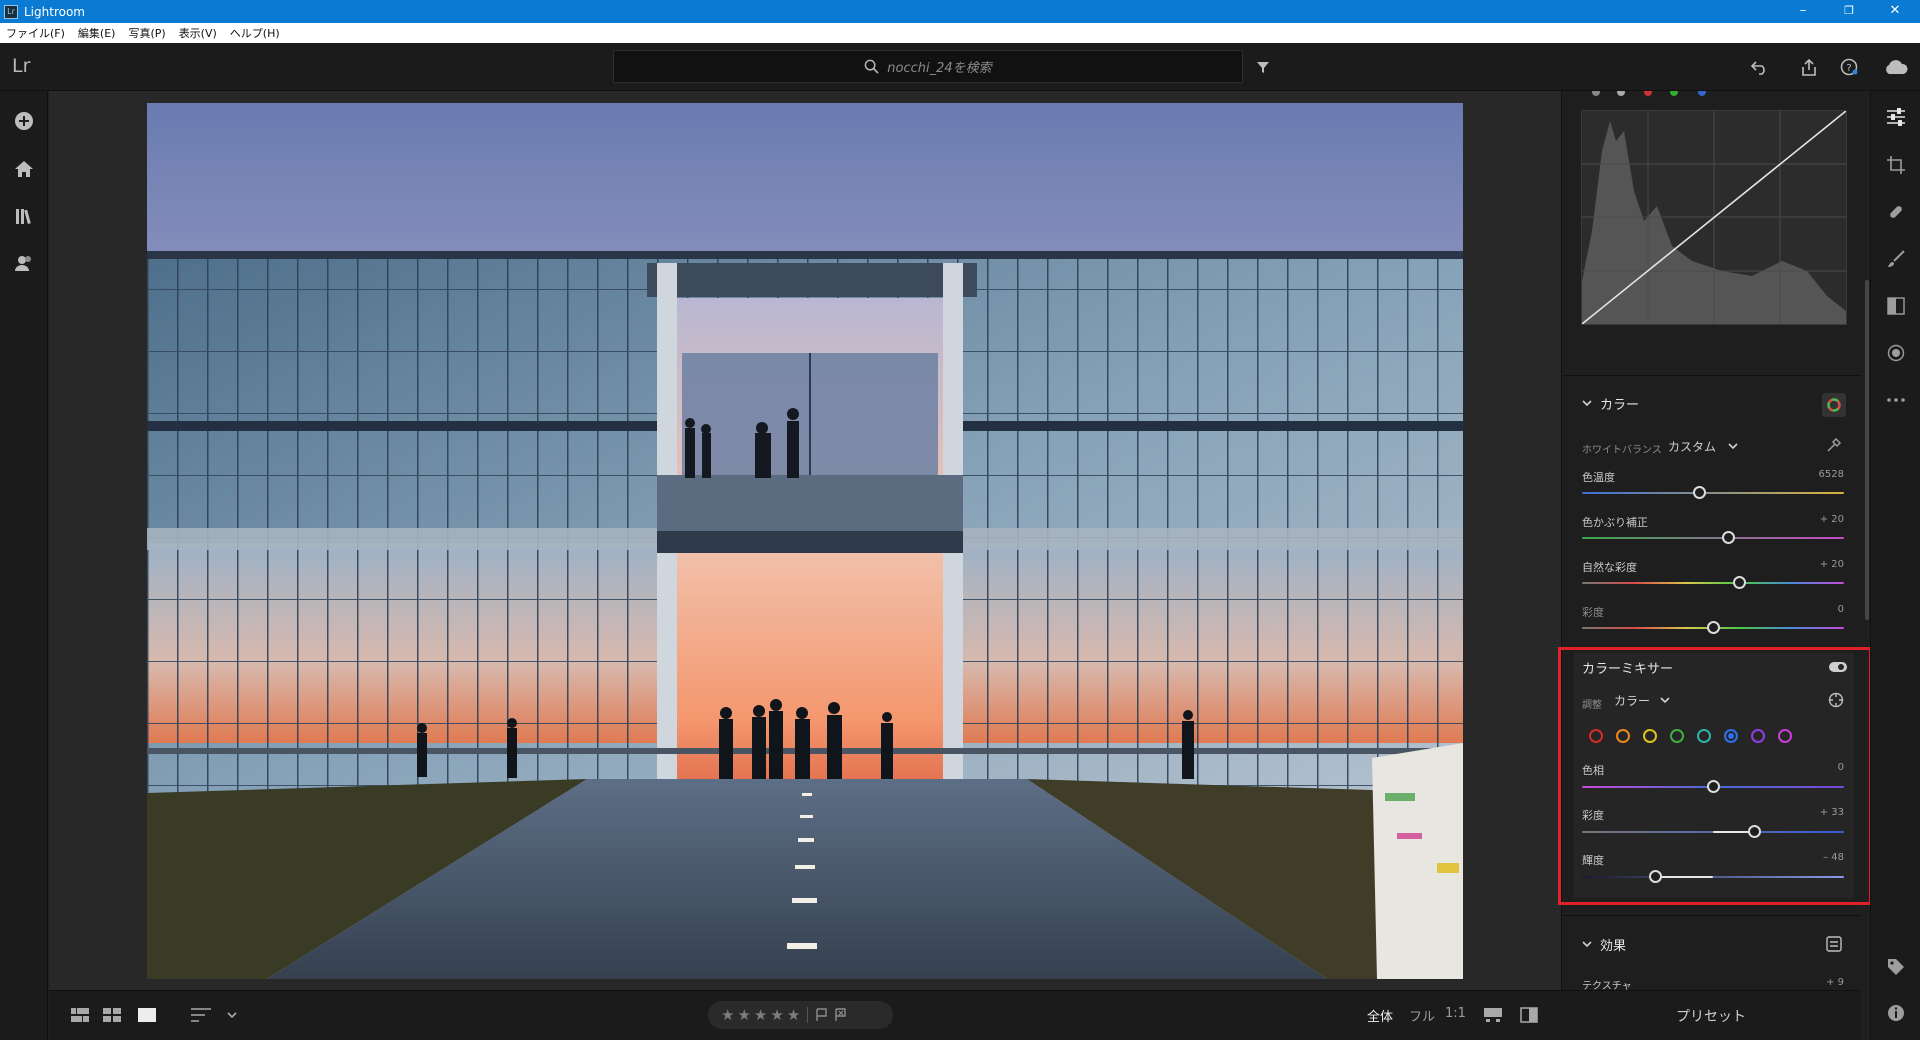  Describe the element at coordinates (1615, 522) in the screenshot. I see `tint-label: 色かぶり補正` at that location.